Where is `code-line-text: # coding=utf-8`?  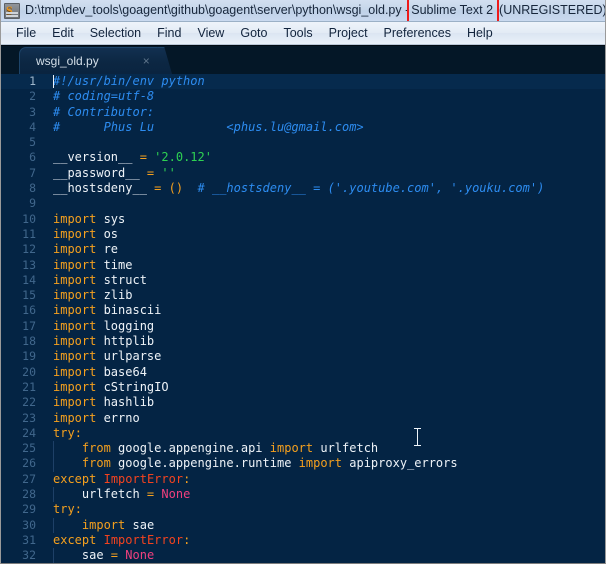 code-line-text: # coding=utf-8 is located at coordinates (326, 96).